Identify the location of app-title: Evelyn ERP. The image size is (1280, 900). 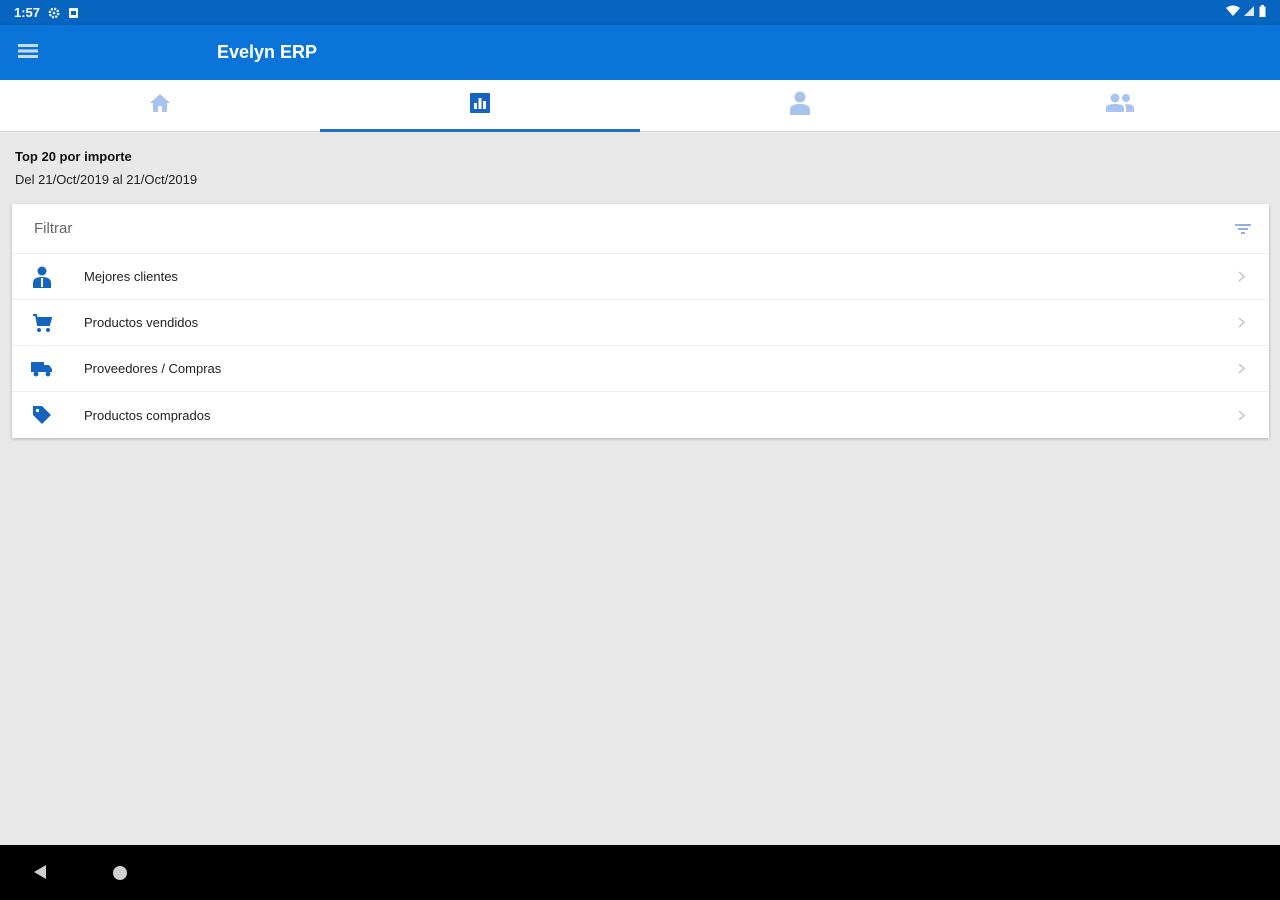
(267, 52).